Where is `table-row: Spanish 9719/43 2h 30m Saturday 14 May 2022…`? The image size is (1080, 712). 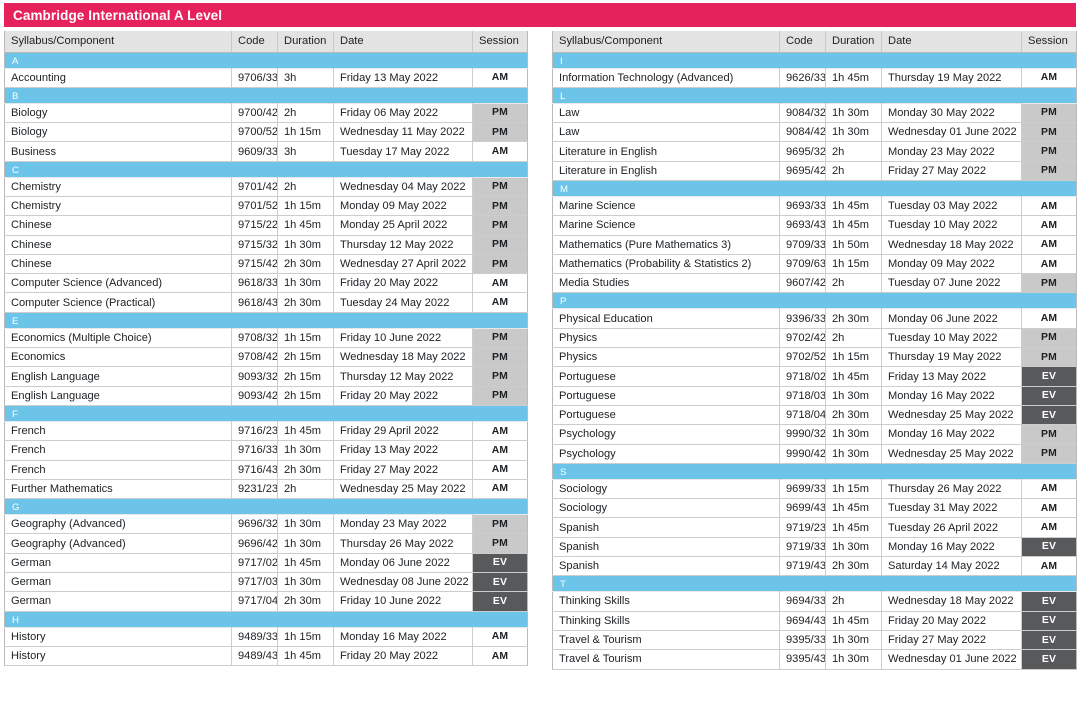
table-row: Spanish 9719/43 2h 30m Saturday 14 May 2022… is located at coordinates (814, 566).